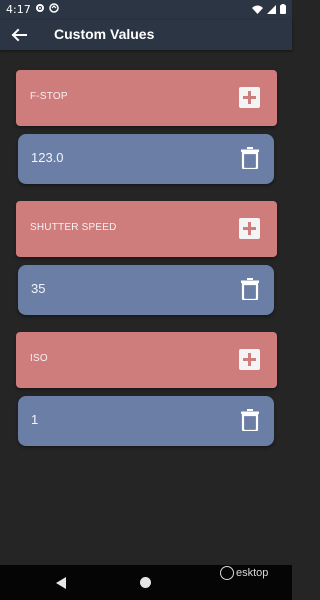 The image size is (320, 600). Describe the element at coordinates (146, 360) in the screenshot. I see `section-header-iso: ISO` at that location.